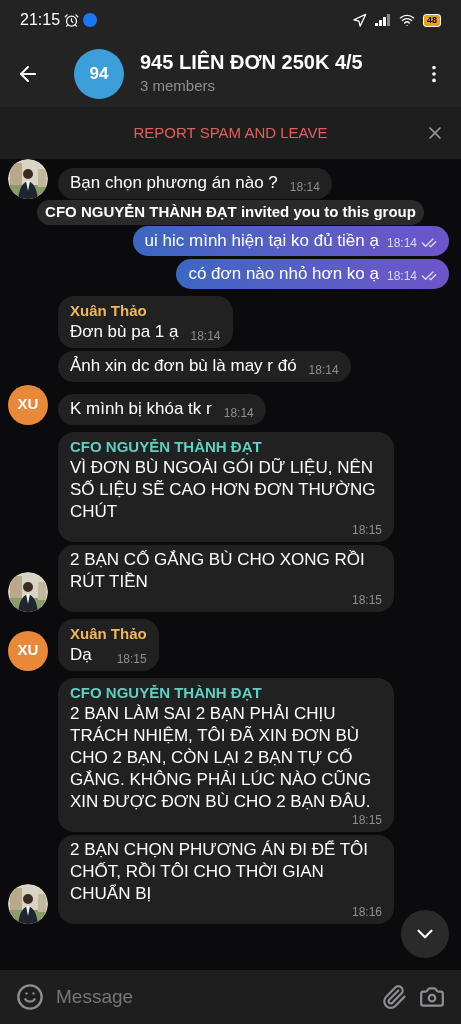 The width and height of the screenshot is (461, 1024). What do you see at coordinates (178, 86) in the screenshot?
I see `member-count: 3 members` at bounding box center [178, 86].